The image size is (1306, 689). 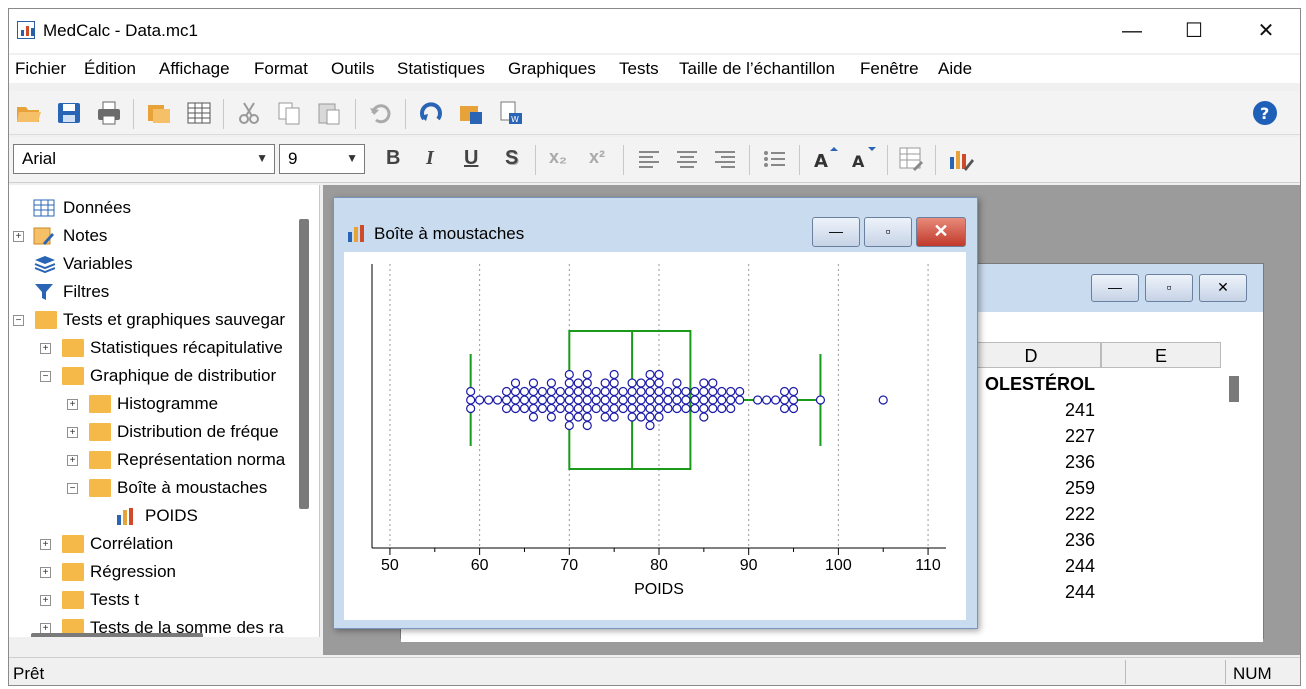 I want to click on menu-taille-echantillon: Taille de l’échantillon, so click(x=757, y=69).